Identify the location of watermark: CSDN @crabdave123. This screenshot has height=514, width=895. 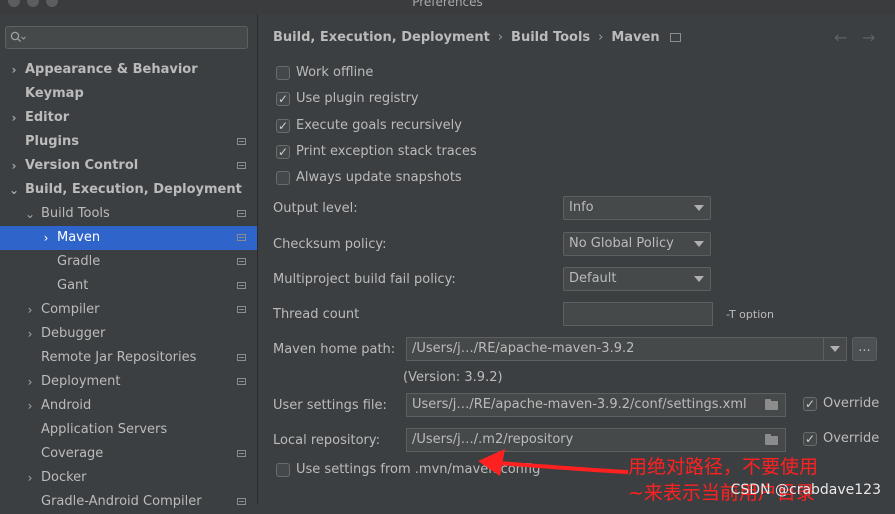
(805, 490).